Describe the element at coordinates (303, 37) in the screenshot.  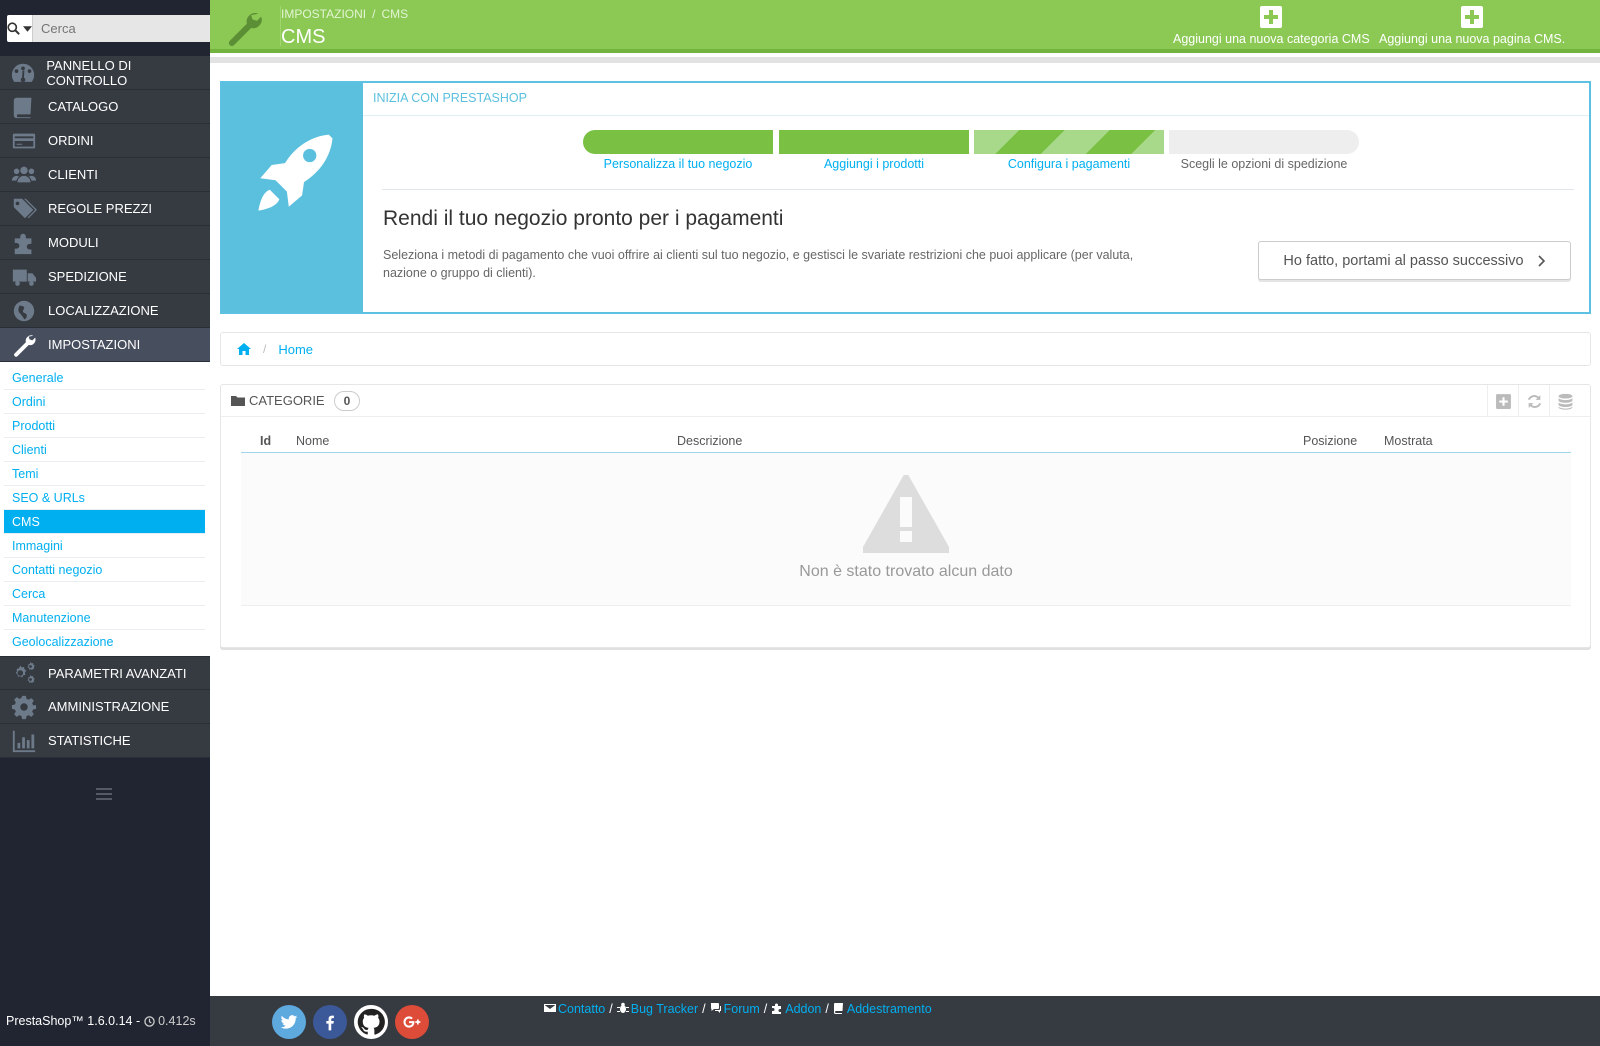
I see `page-title: CMS` at that location.